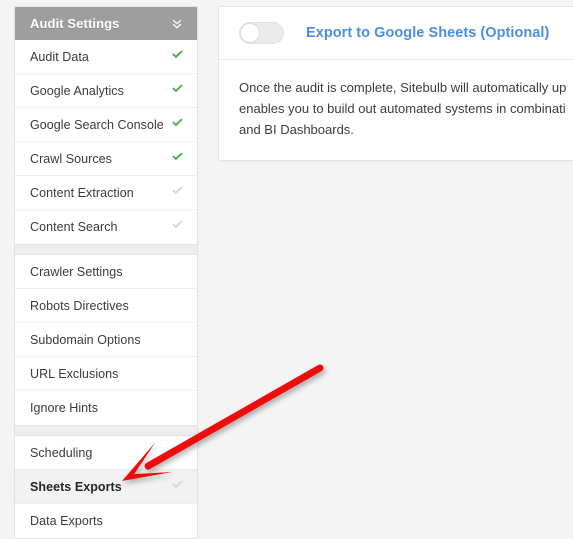 The height and width of the screenshot is (539, 573). Describe the element at coordinates (106, 453) in the screenshot. I see `sidebar-item-scheduling: Scheduling` at that location.